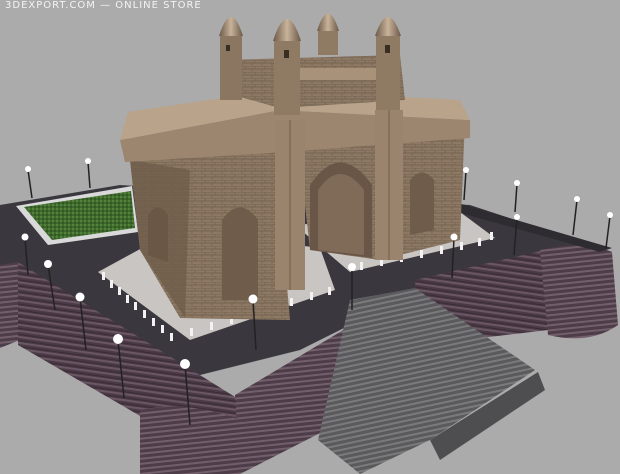 The height and width of the screenshot is (474, 620). Describe the element at coordinates (422, 203) in the screenshot. I see `right-arch-window` at that location.